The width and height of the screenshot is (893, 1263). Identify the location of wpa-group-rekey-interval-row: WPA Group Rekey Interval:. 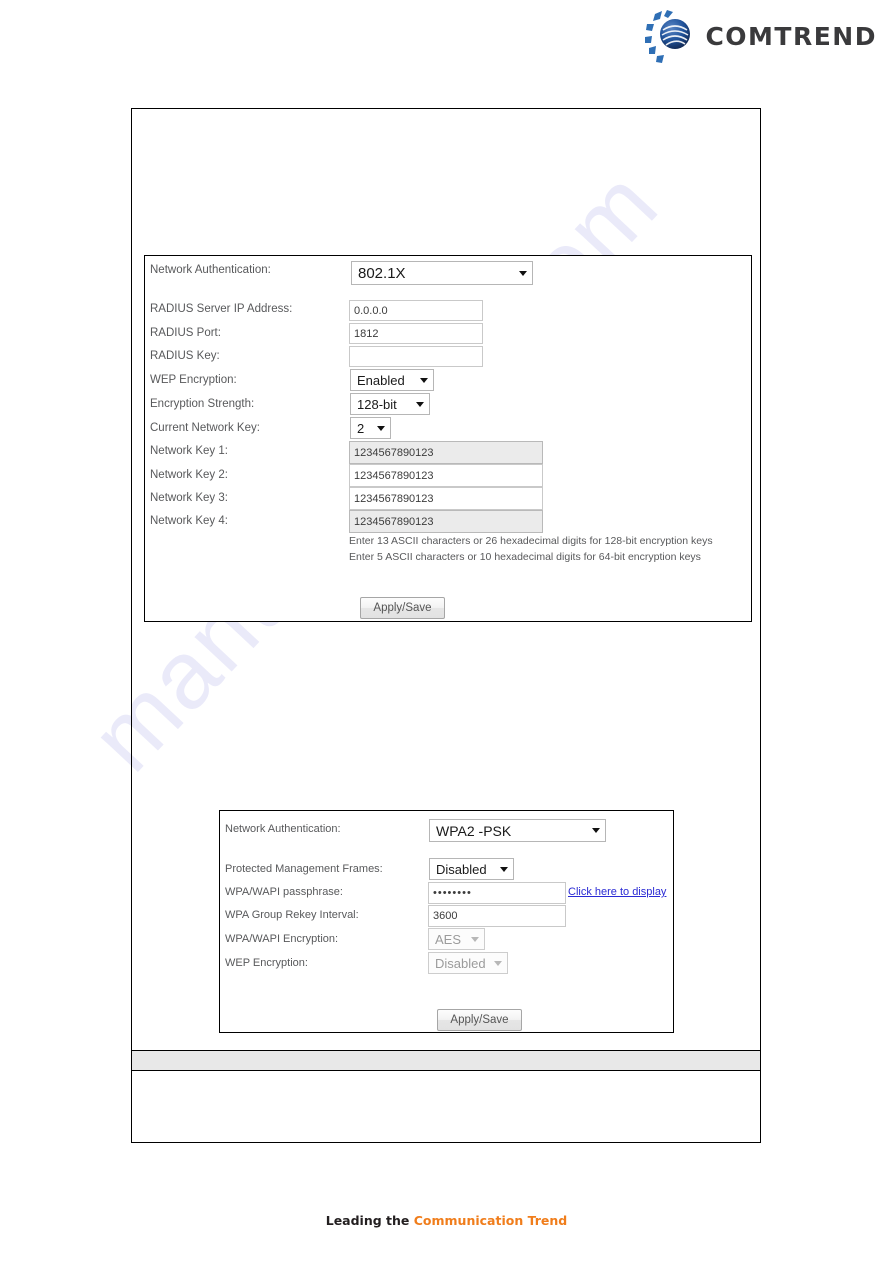
(292, 915).